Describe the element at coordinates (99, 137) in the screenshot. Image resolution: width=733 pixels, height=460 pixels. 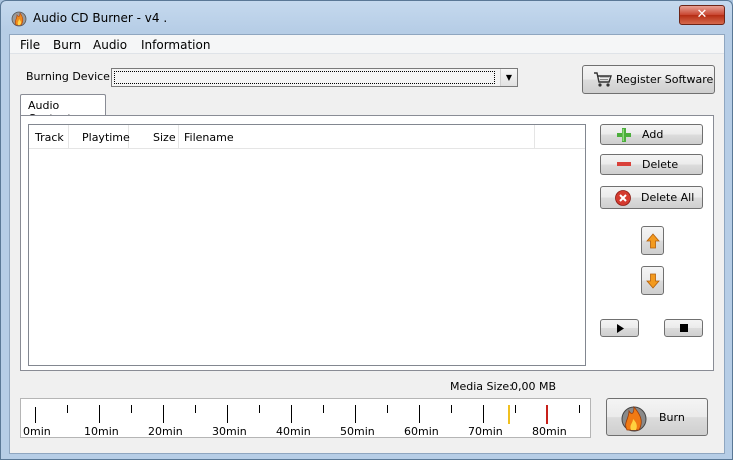
I see `column-playtime: Playtime` at that location.